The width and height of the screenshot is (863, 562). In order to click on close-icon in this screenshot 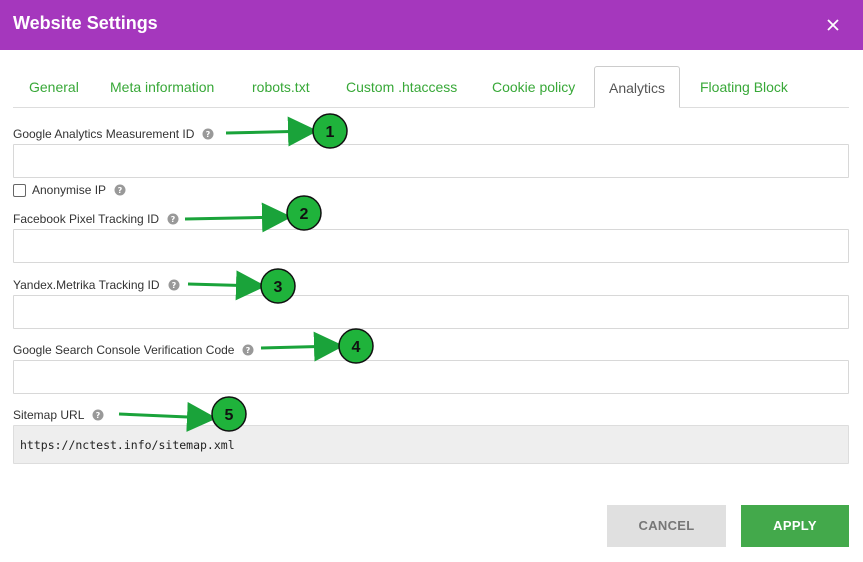, I will do `click(833, 25)`.